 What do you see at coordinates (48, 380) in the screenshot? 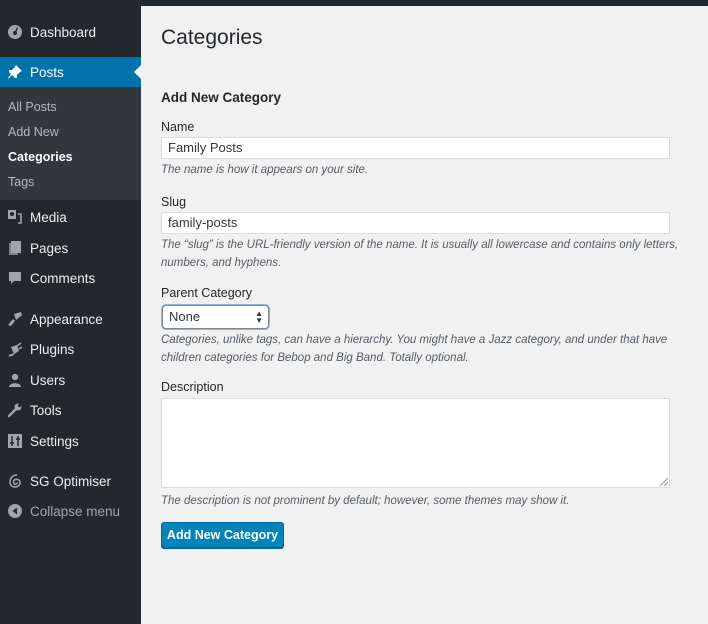
I see `sidebar-item-label: Users` at bounding box center [48, 380].